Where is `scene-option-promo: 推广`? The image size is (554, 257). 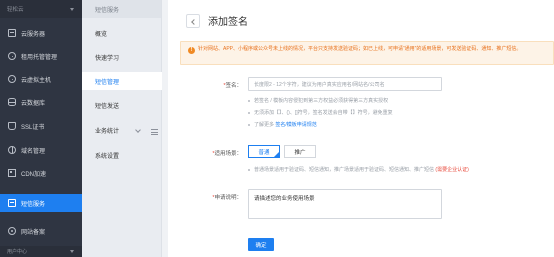 scene-option-promo: 推广 is located at coordinates (300, 151).